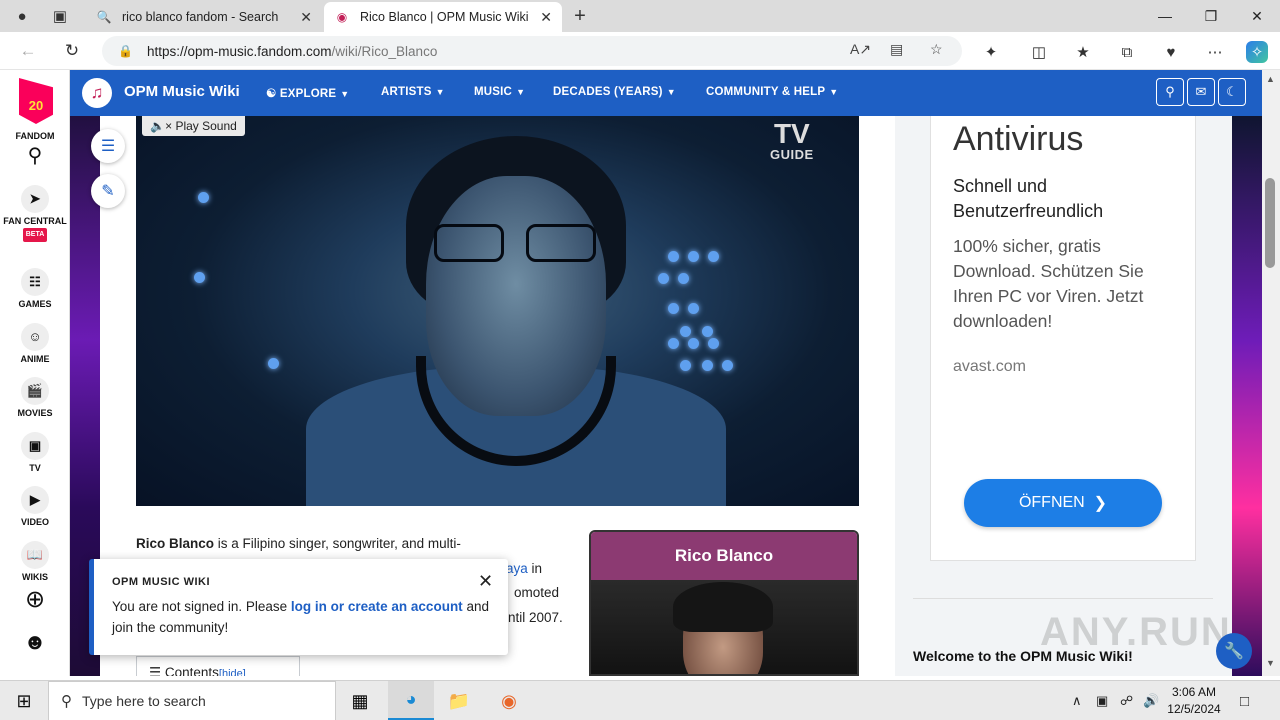 The height and width of the screenshot is (720, 1280). What do you see at coordinates (517, 568) in the screenshot?
I see `article-link: aya` at bounding box center [517, 568].